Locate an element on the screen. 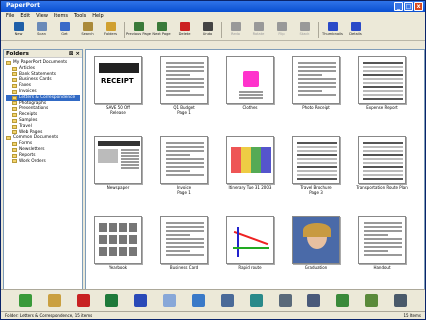 The height and width of the screenshot is (320, 426). toolbar-stack-button: Stack is located at coordinates (304, 30).